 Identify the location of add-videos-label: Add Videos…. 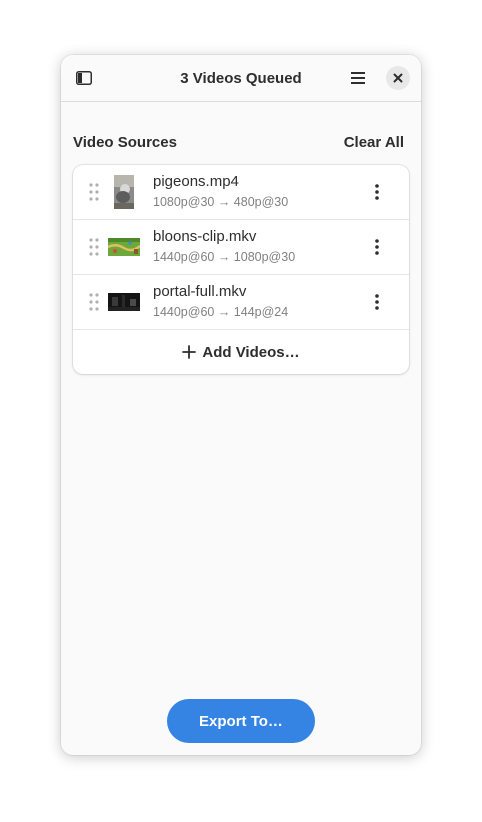
(251, 352).